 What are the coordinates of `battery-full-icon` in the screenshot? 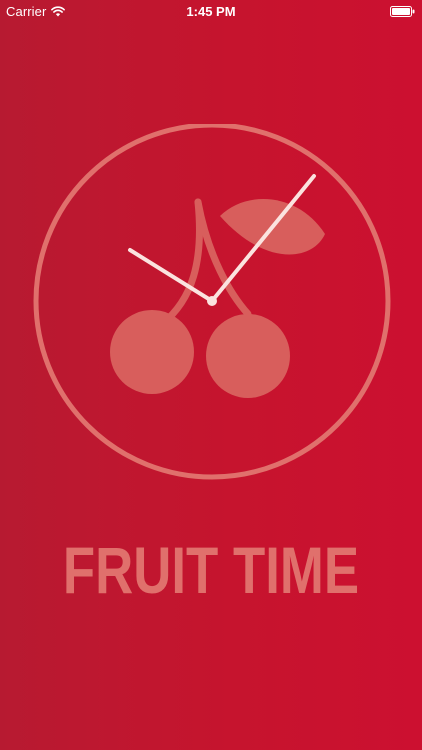 It's located at (402, 11).